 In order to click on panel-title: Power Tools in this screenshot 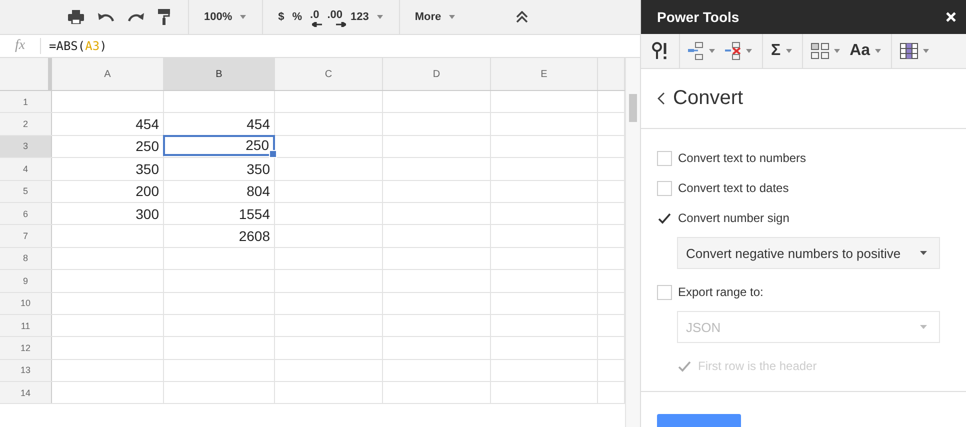, I will do `click(698, 17)`.